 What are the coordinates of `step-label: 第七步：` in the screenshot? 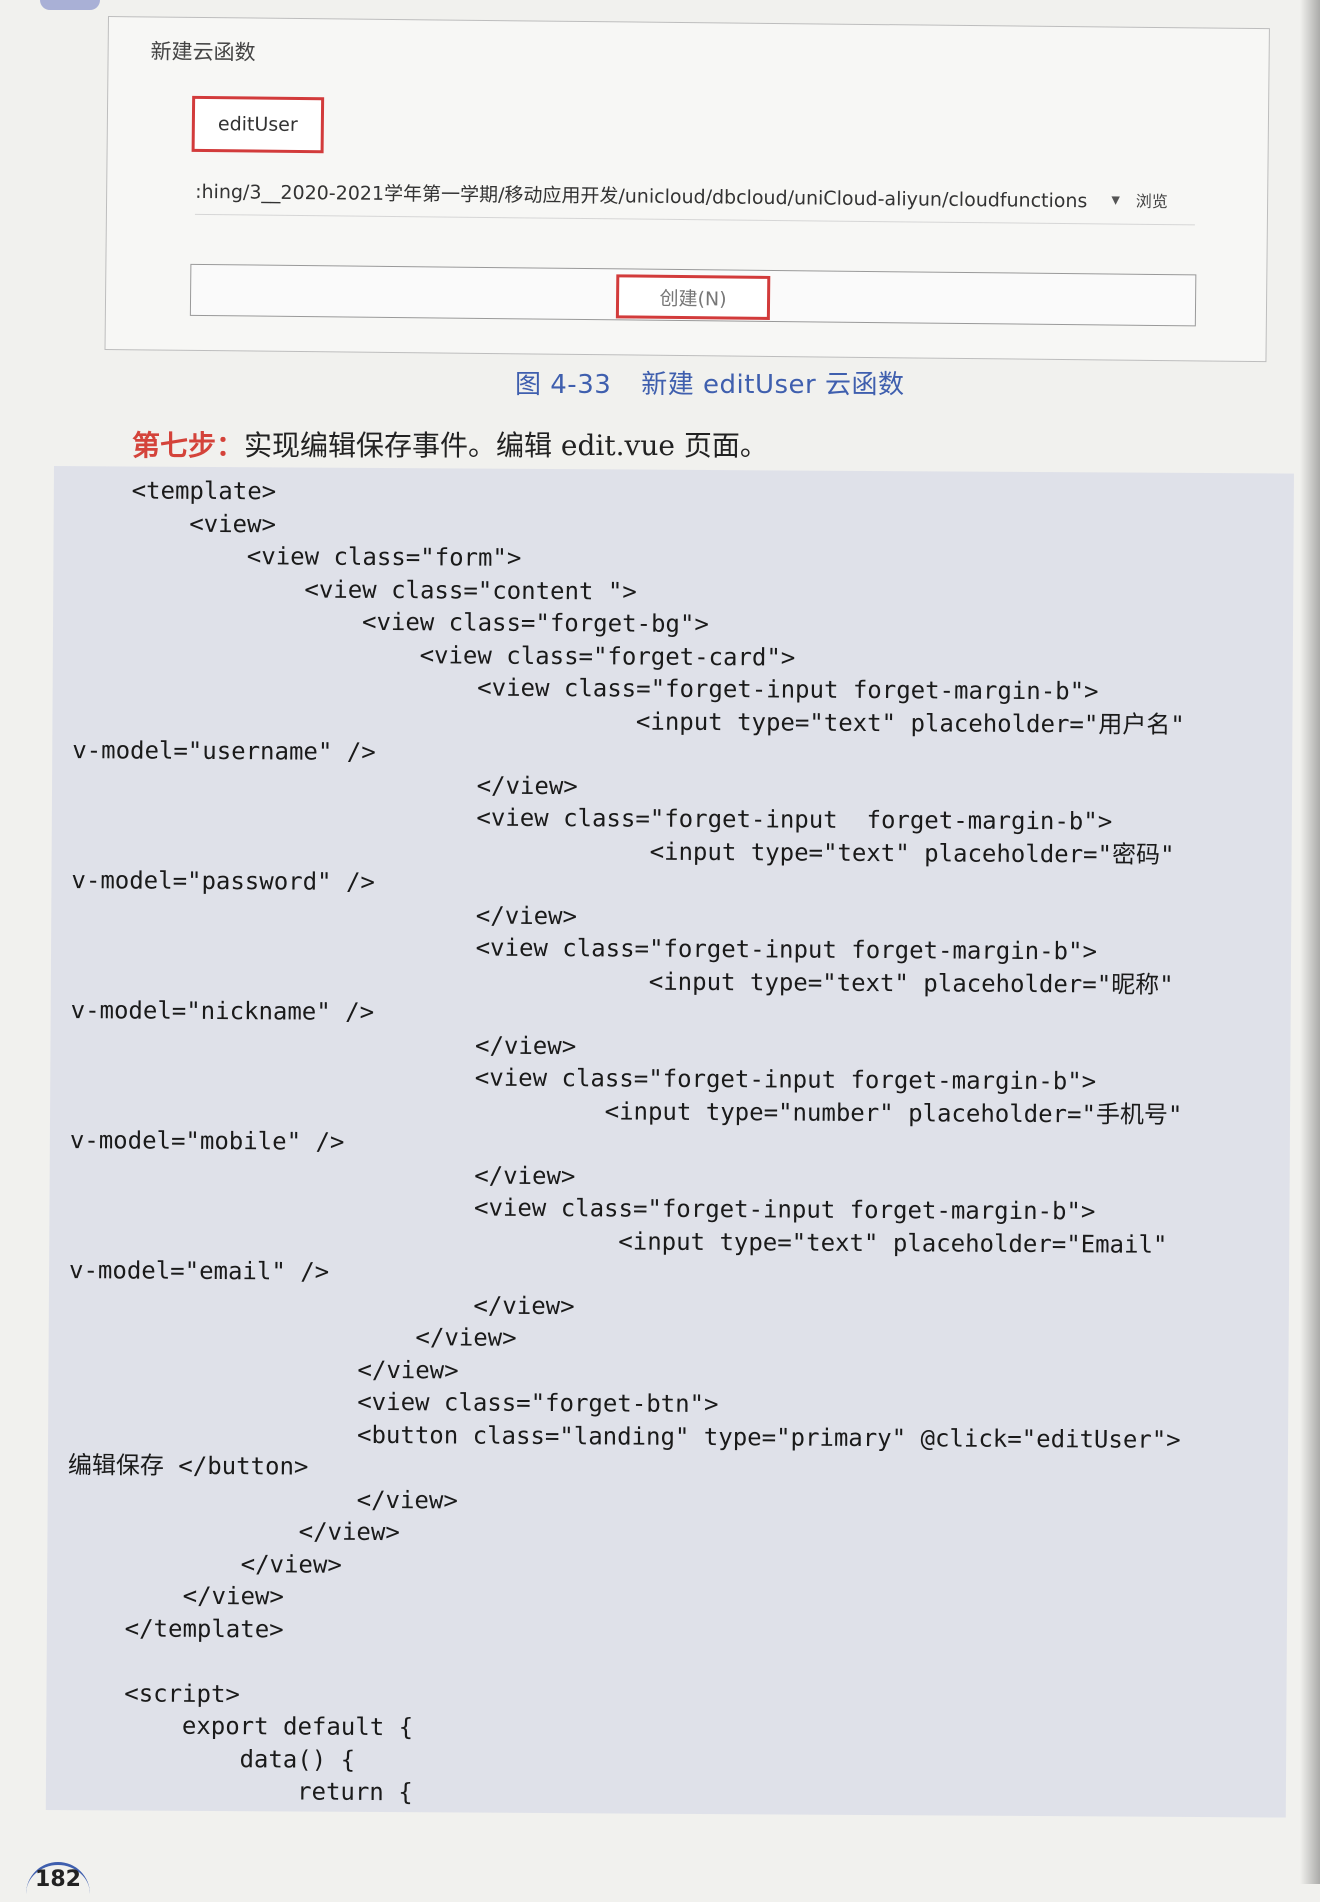 It's located at (188, 445).